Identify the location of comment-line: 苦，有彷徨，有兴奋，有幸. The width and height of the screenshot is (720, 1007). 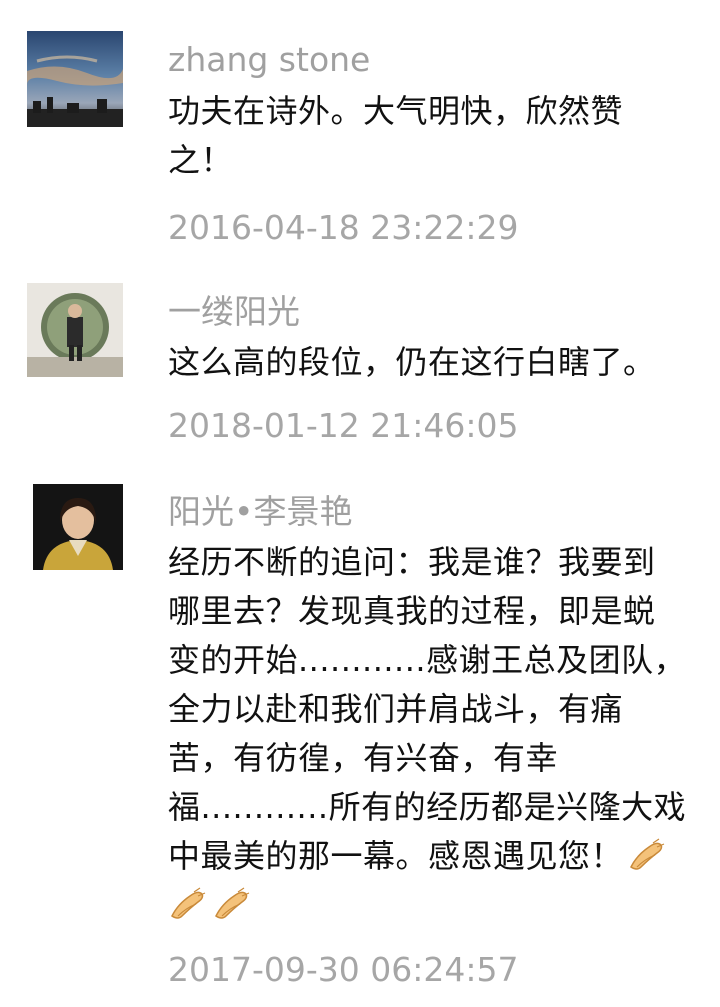
(363, 758).